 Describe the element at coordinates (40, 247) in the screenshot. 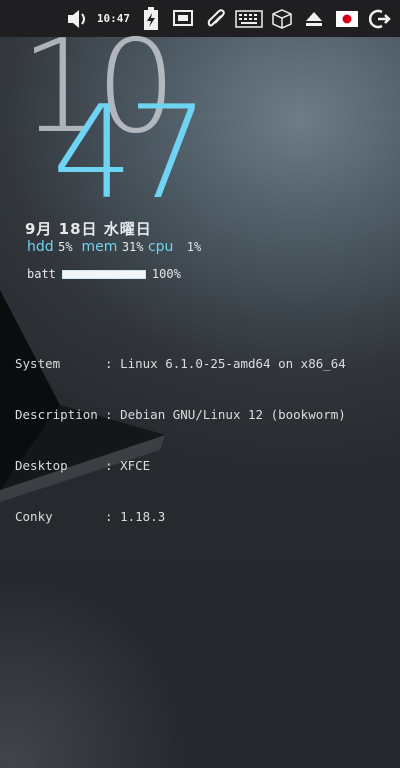

I see `hdd-label: hdd` at that location.